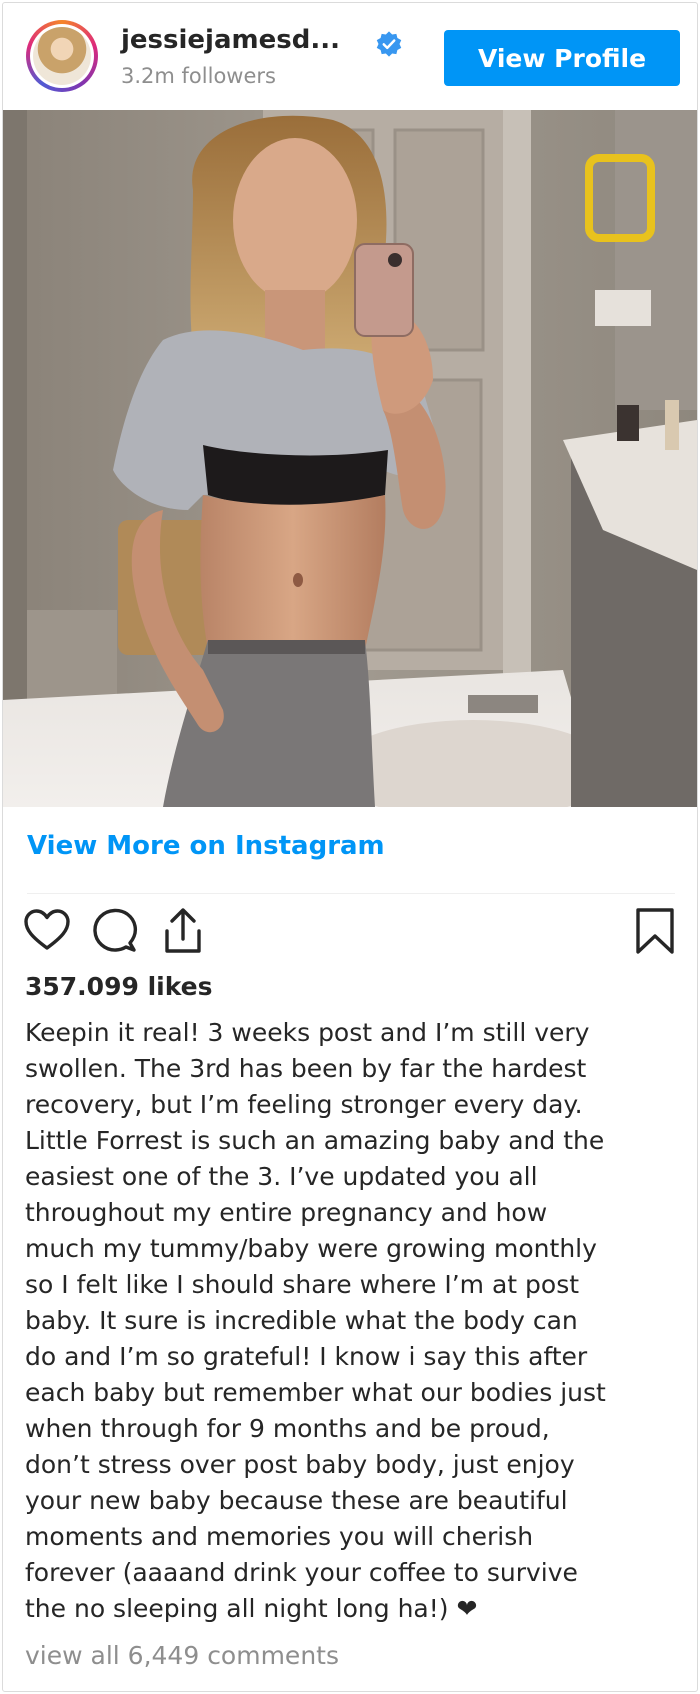  What do you see at coordinates (47, 931) in the screenshot?
I see `heart-icon` at bounding box center [47, 931].